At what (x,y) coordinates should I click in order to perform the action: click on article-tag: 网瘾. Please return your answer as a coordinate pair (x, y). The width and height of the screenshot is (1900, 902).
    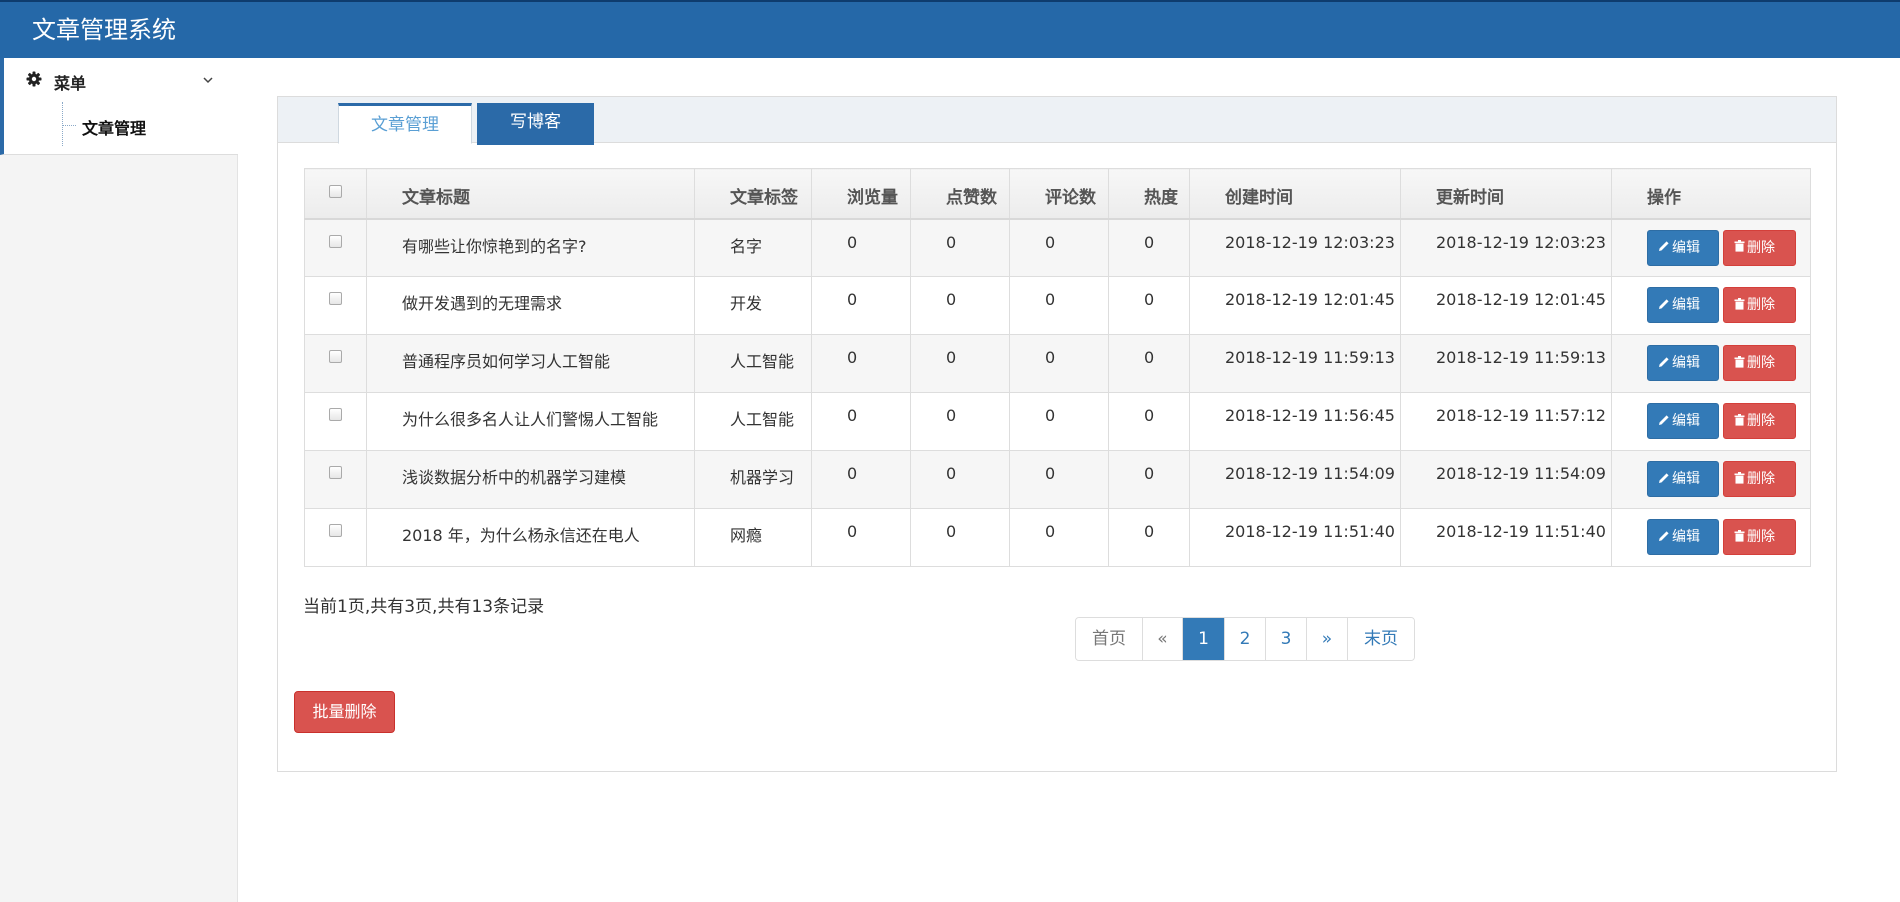
    Looking at the image, I should click on (753, 537).